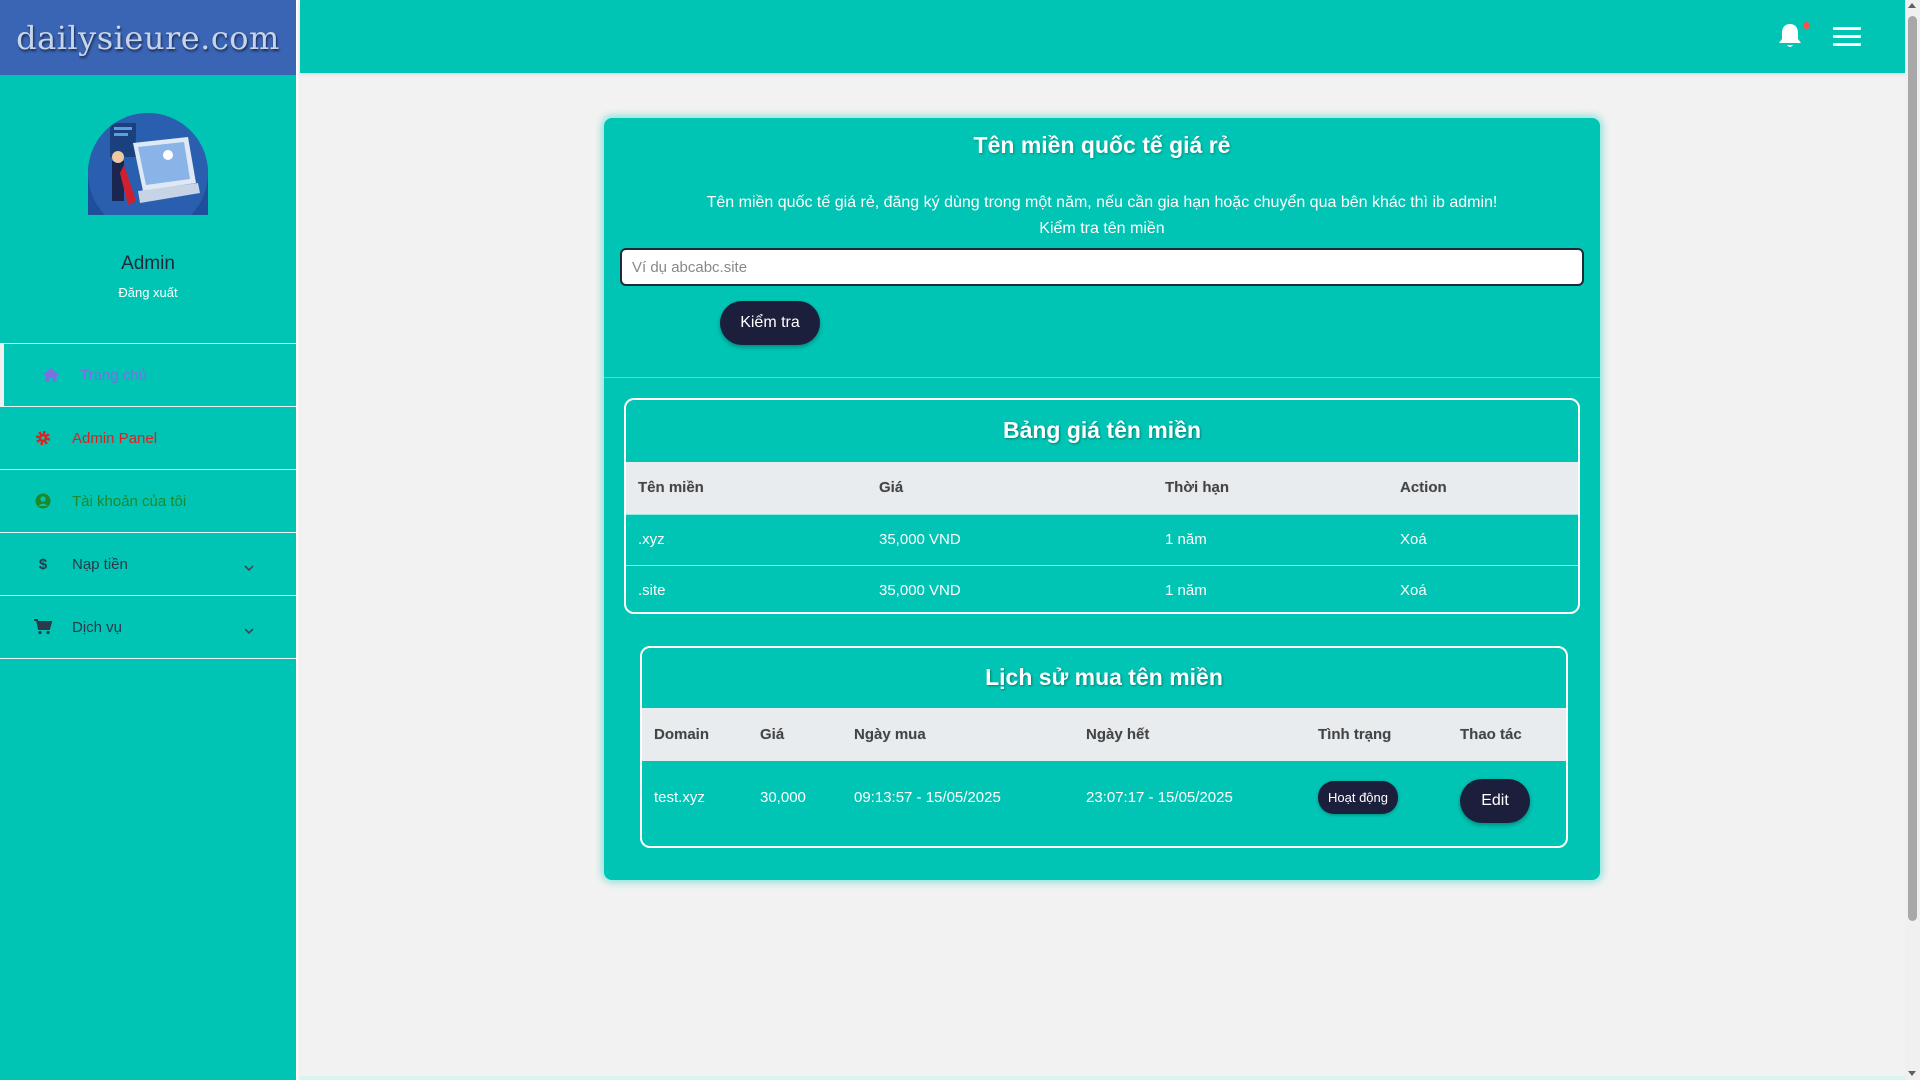  Describe the element at coordinates (1159, 797) in the screenshot. I see `cell-expiry-date: 23:07:17 - 15/05/2025` at that location.